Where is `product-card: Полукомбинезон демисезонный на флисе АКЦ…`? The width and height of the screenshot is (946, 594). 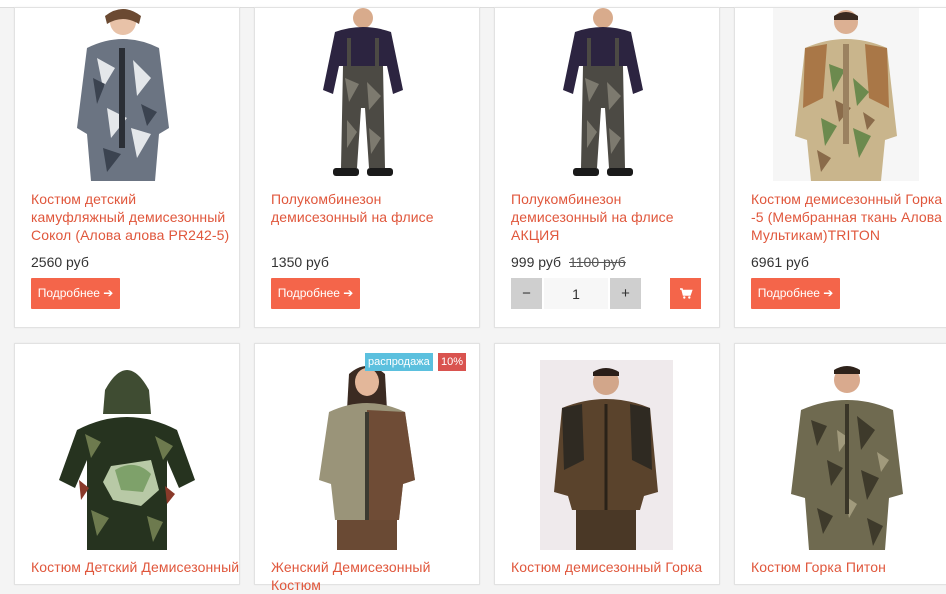 product-card: Полукомбинезон демисезонный на флисе АКЦ… is located at coordinates (607, 167).